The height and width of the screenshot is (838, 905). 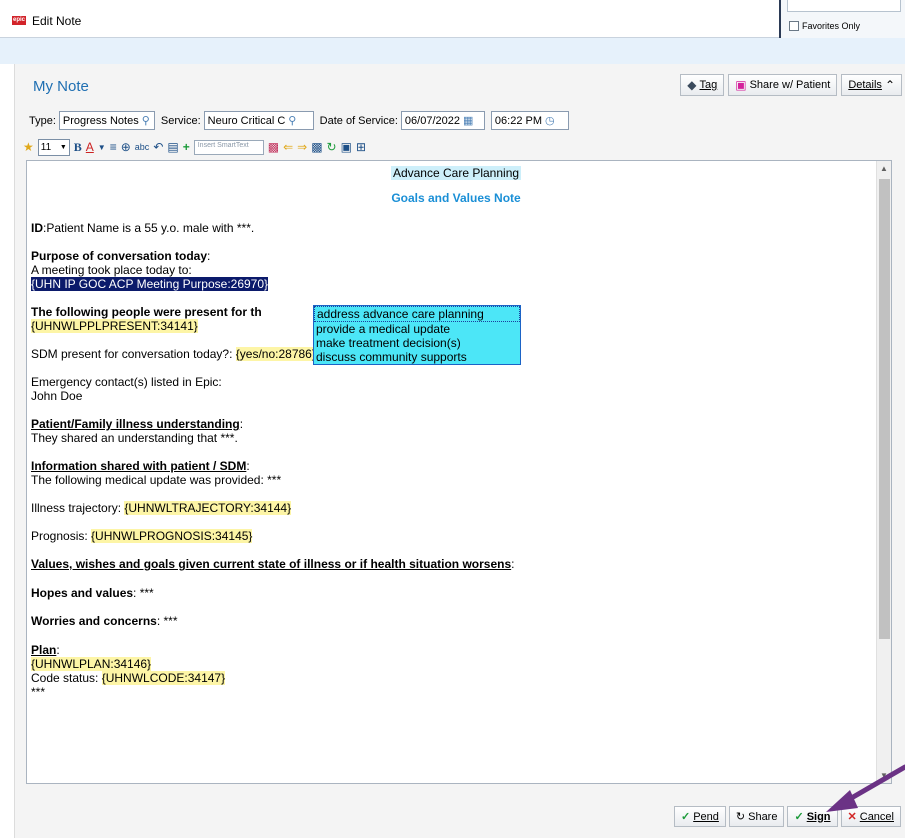 I want to click on present-smartlist: {UHNWLPPLPRESENT:34141}, so click(x=114, y=326).